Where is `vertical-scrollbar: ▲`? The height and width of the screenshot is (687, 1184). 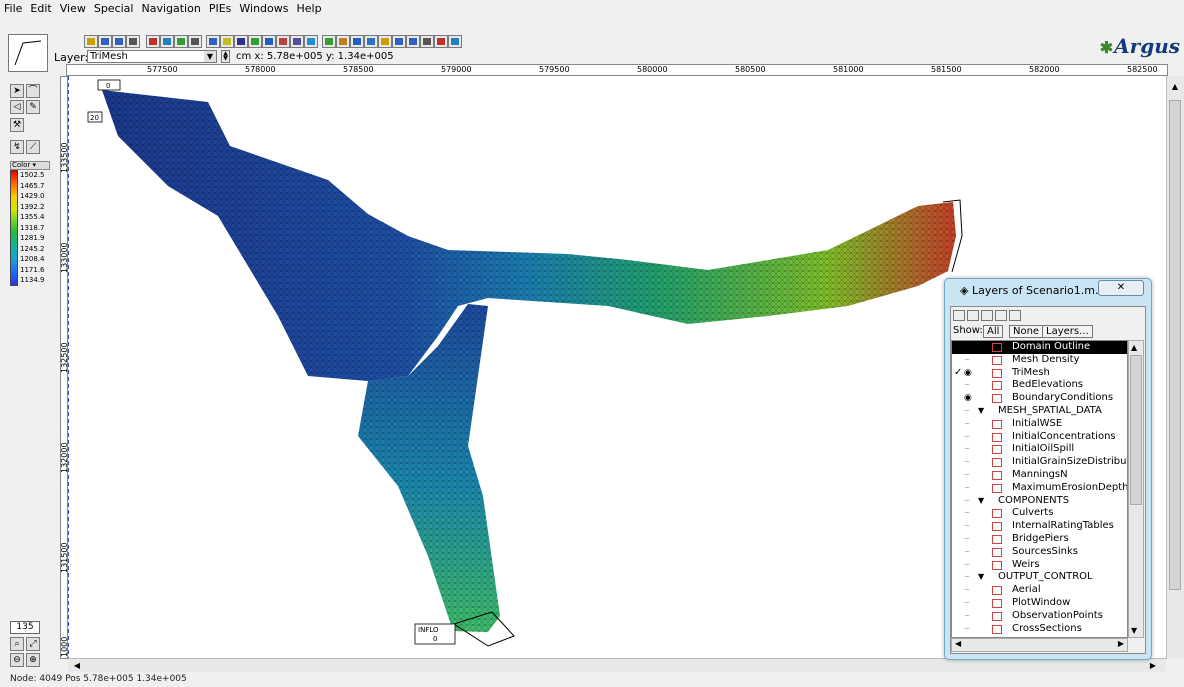 vertical-scrollbar: ▲ is located at coordinates (1175, 367).